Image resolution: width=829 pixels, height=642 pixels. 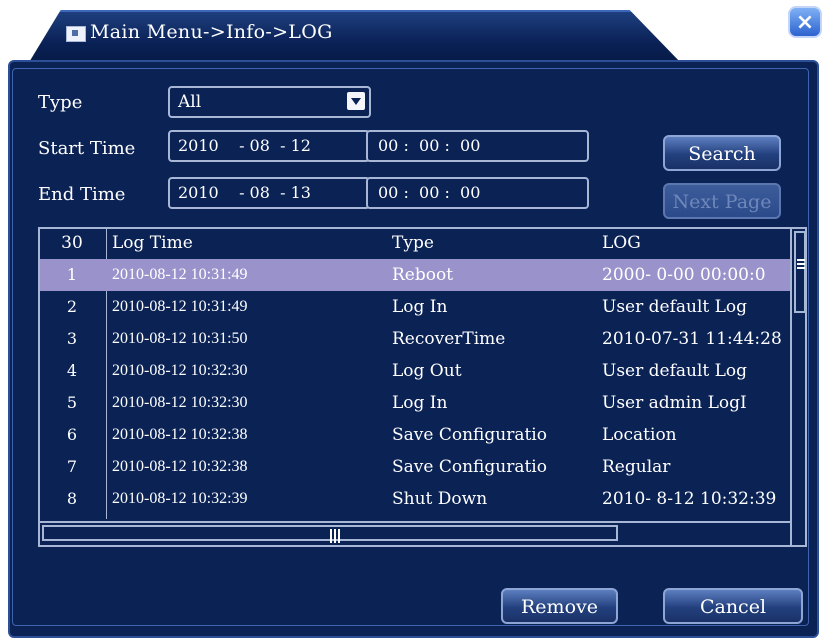 I want to click on row-log-time: 2010-08-12 10:31:50, so click(x=180, y=338).